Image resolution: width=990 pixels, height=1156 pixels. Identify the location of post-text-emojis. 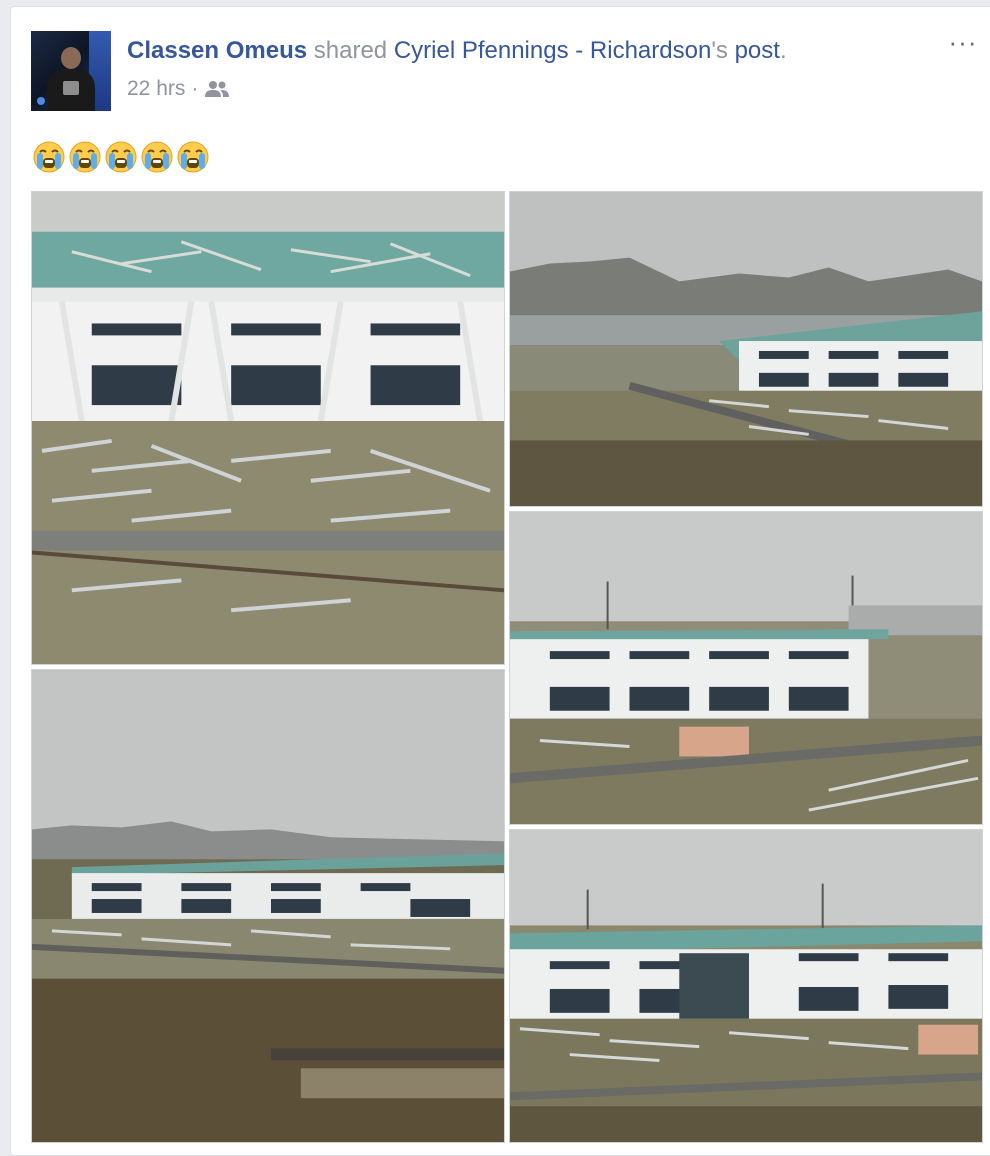
(121, 159).